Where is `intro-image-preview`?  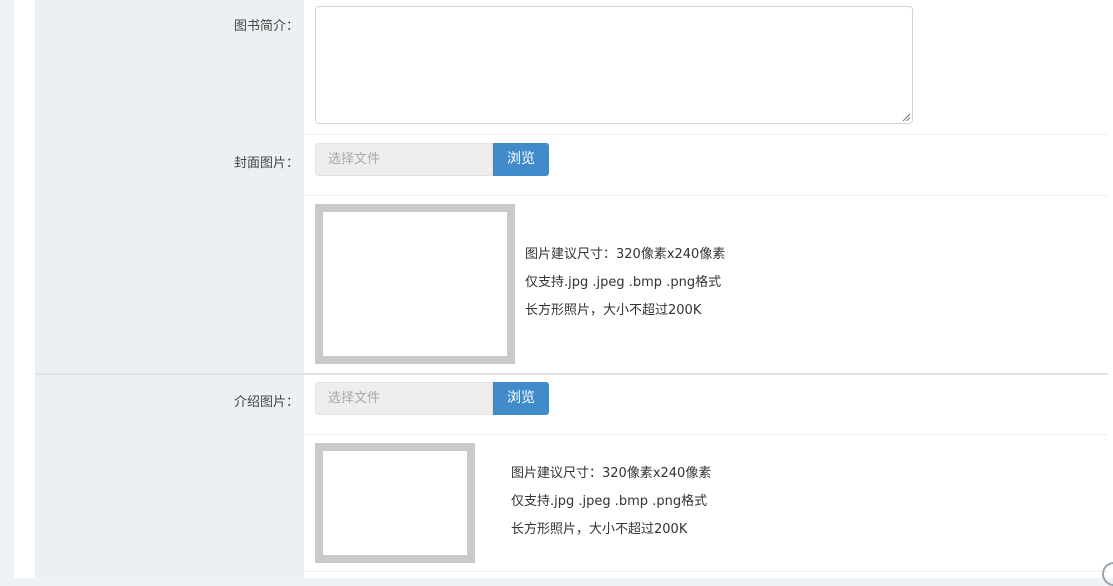 intro-image-preview is located at coordinates (395, 503).